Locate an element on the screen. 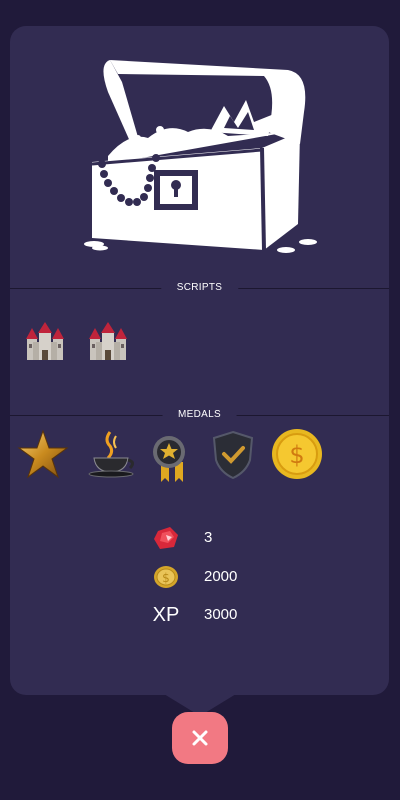 The height and width of the screenshot is (800, 400). xp-reward-row: XP 3000 is located at coordinates (228, 615).